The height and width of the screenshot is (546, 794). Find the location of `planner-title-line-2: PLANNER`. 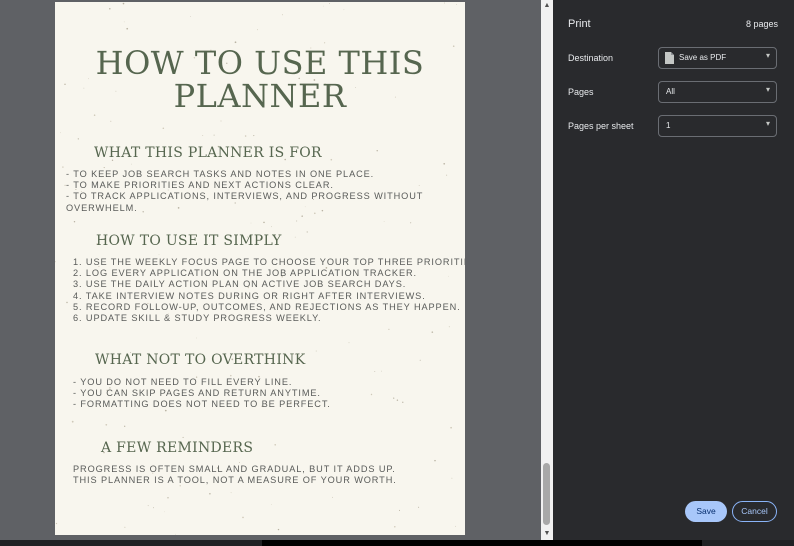

planner-title-line-2: PLANNER is located at coordinates (260, 96).